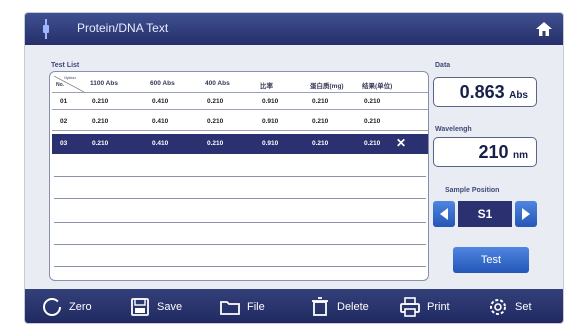 This screenshot has width=565, height=329. I want to click on header-option: Option, so click(70, 77).